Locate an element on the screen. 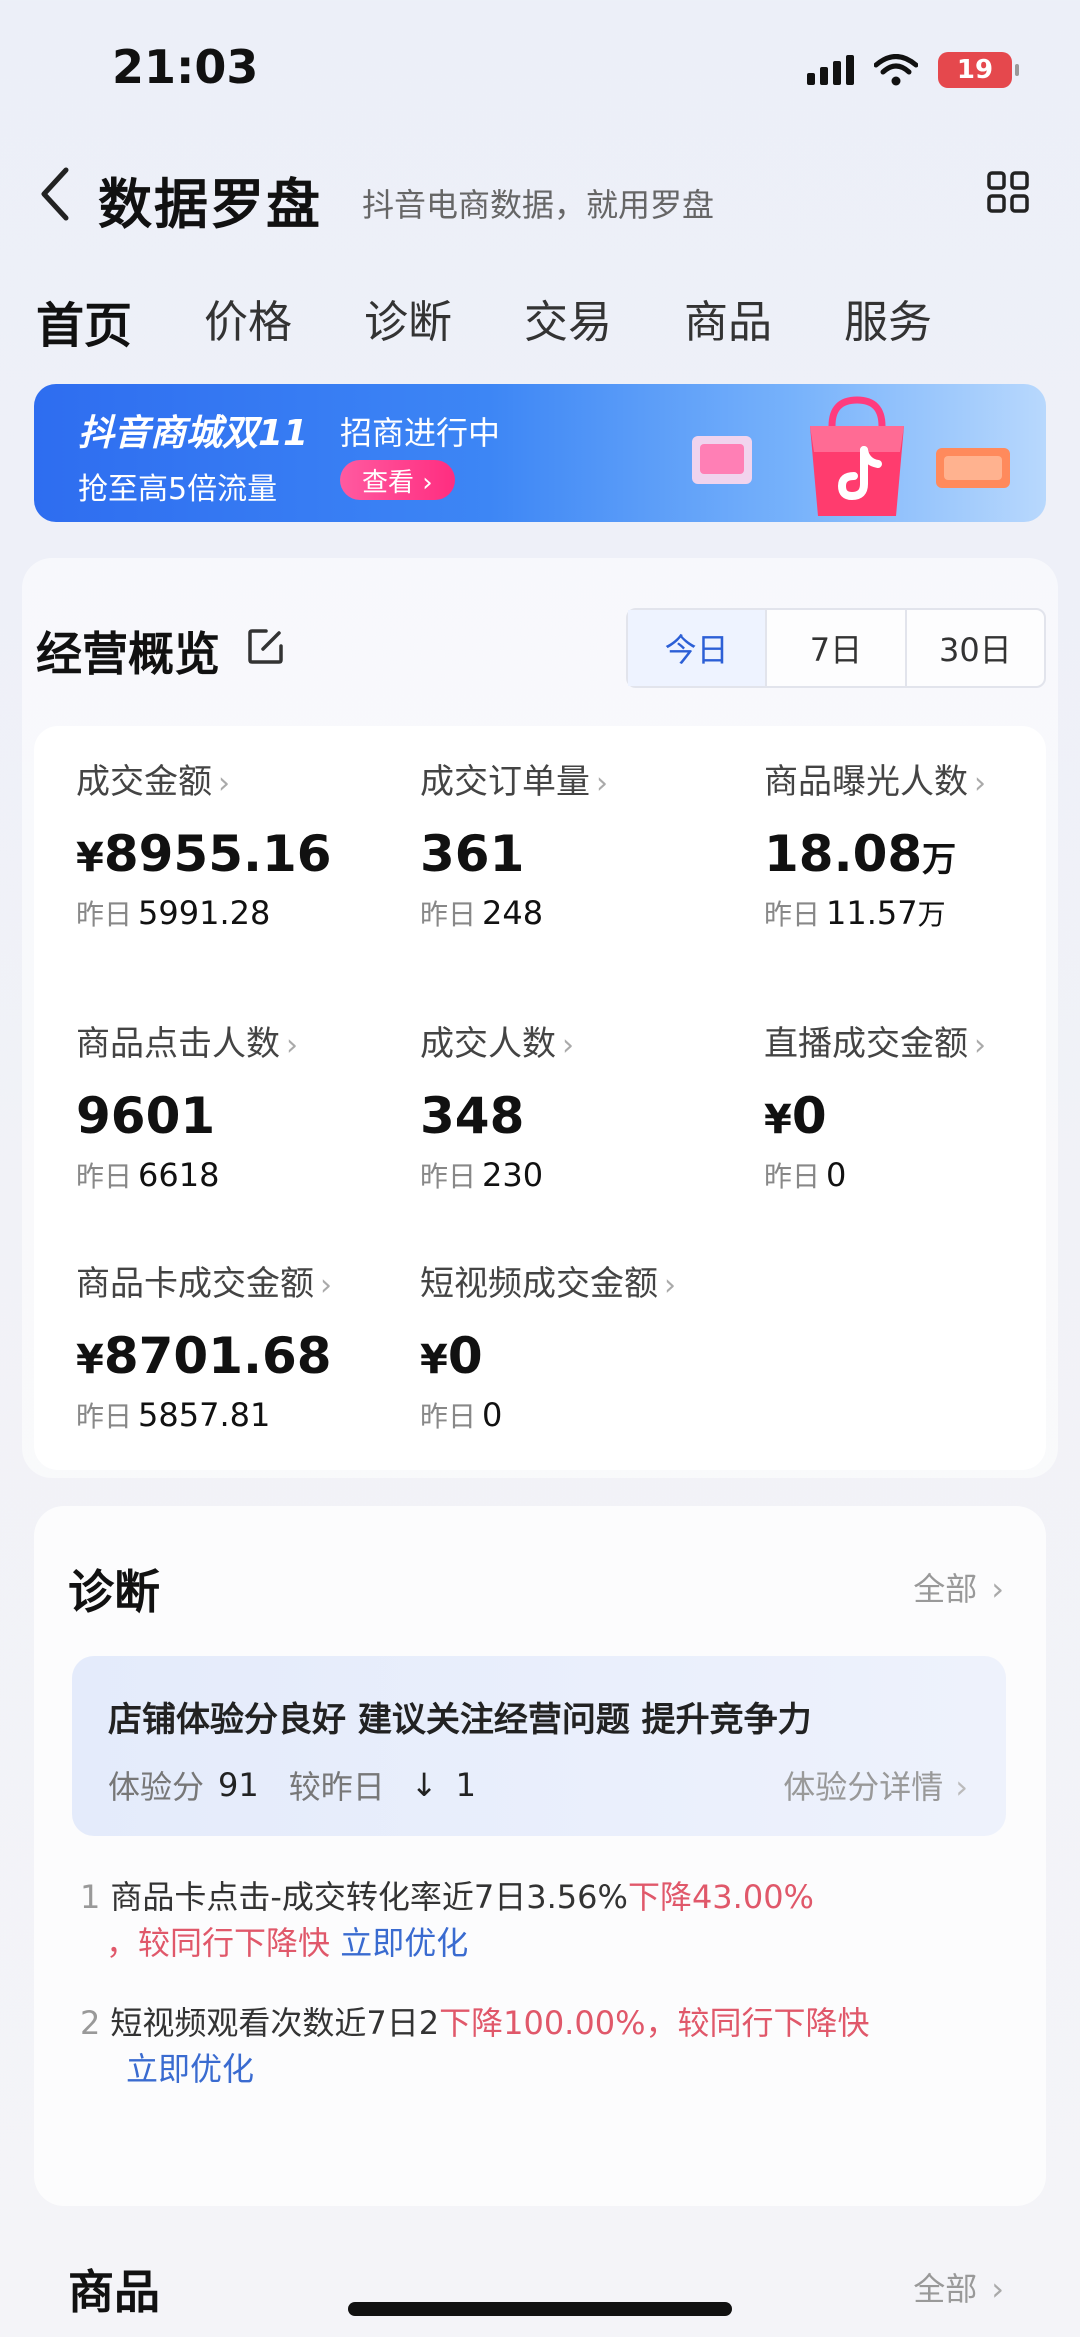 The width and height of the screenshot is (1080, 2337). score-detail-link: 体验分详情 › is located at coordinates (875, 1785).